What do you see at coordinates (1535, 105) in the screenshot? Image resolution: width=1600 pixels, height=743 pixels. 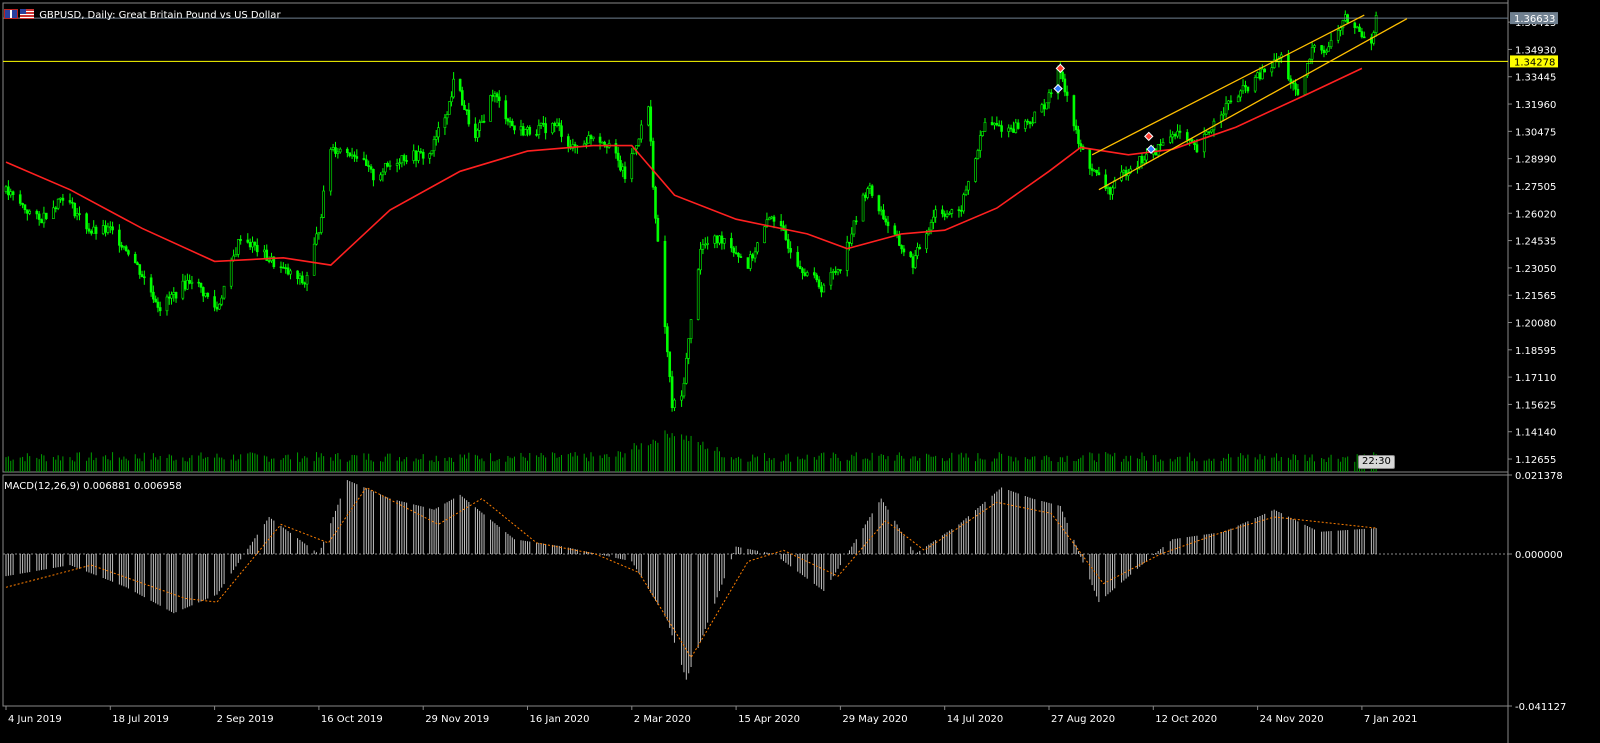 I see `price-tick-label: 1.31960` at bounding box center [1535, 105].